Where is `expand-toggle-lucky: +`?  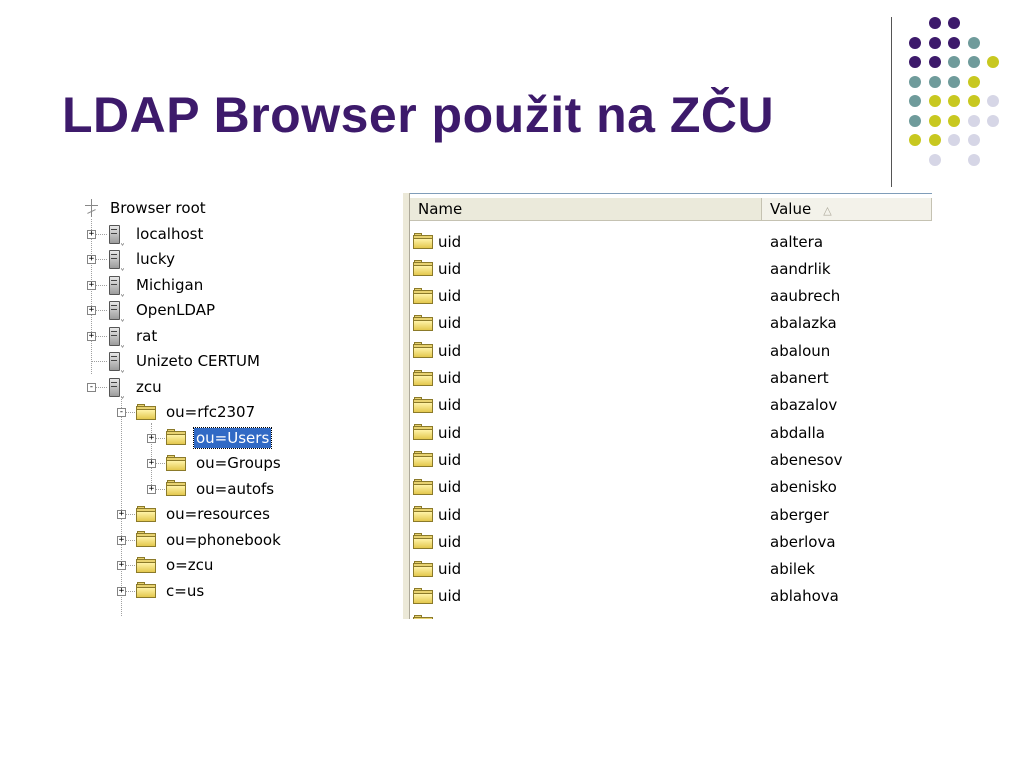 expand-toggle-lucky: + is located at coordinates (91, 259).